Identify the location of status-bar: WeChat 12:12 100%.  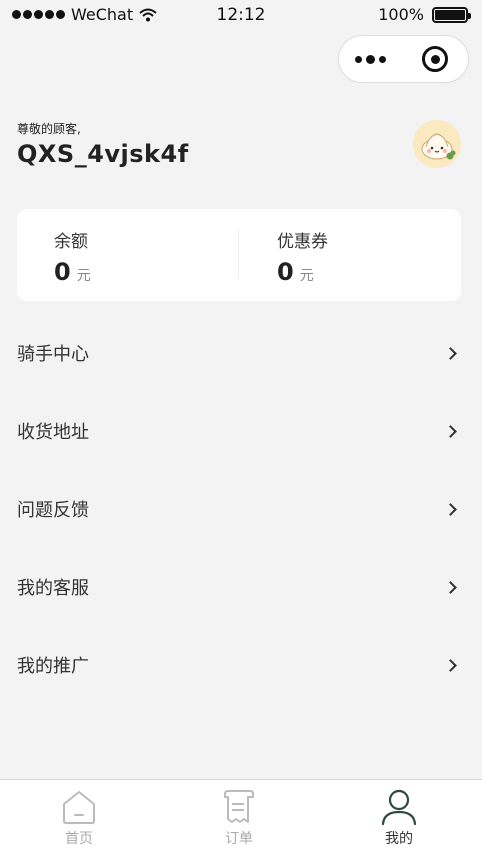
(241, 15).